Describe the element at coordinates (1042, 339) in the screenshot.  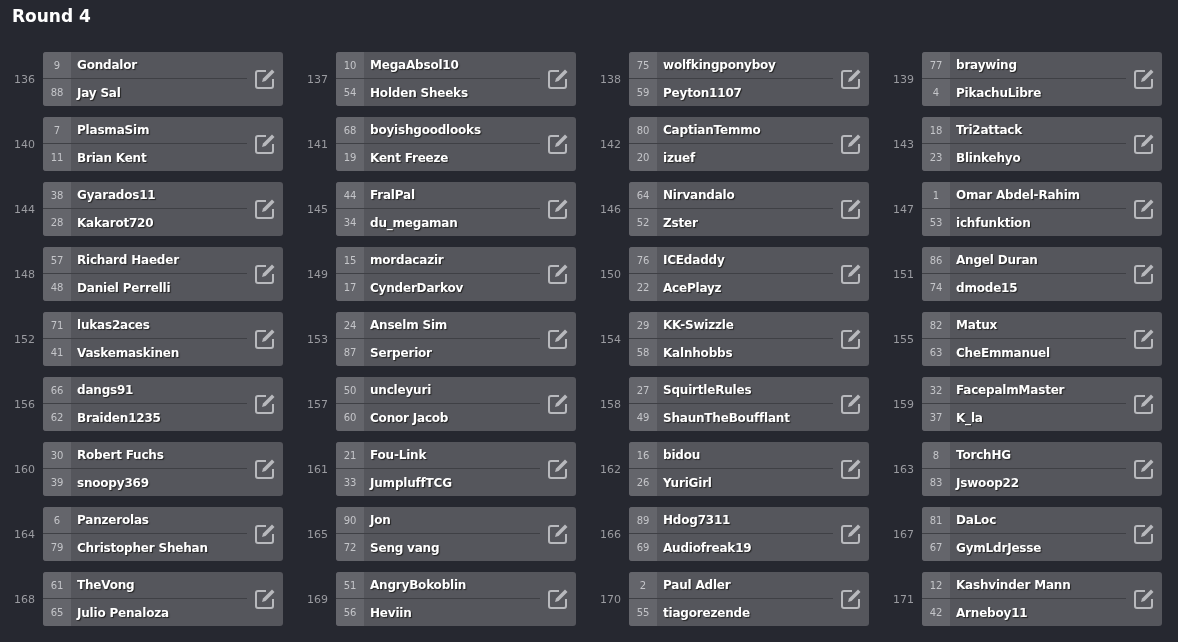
I see `match-card: 82 Matux 63 CheEmmanuel` at that location.